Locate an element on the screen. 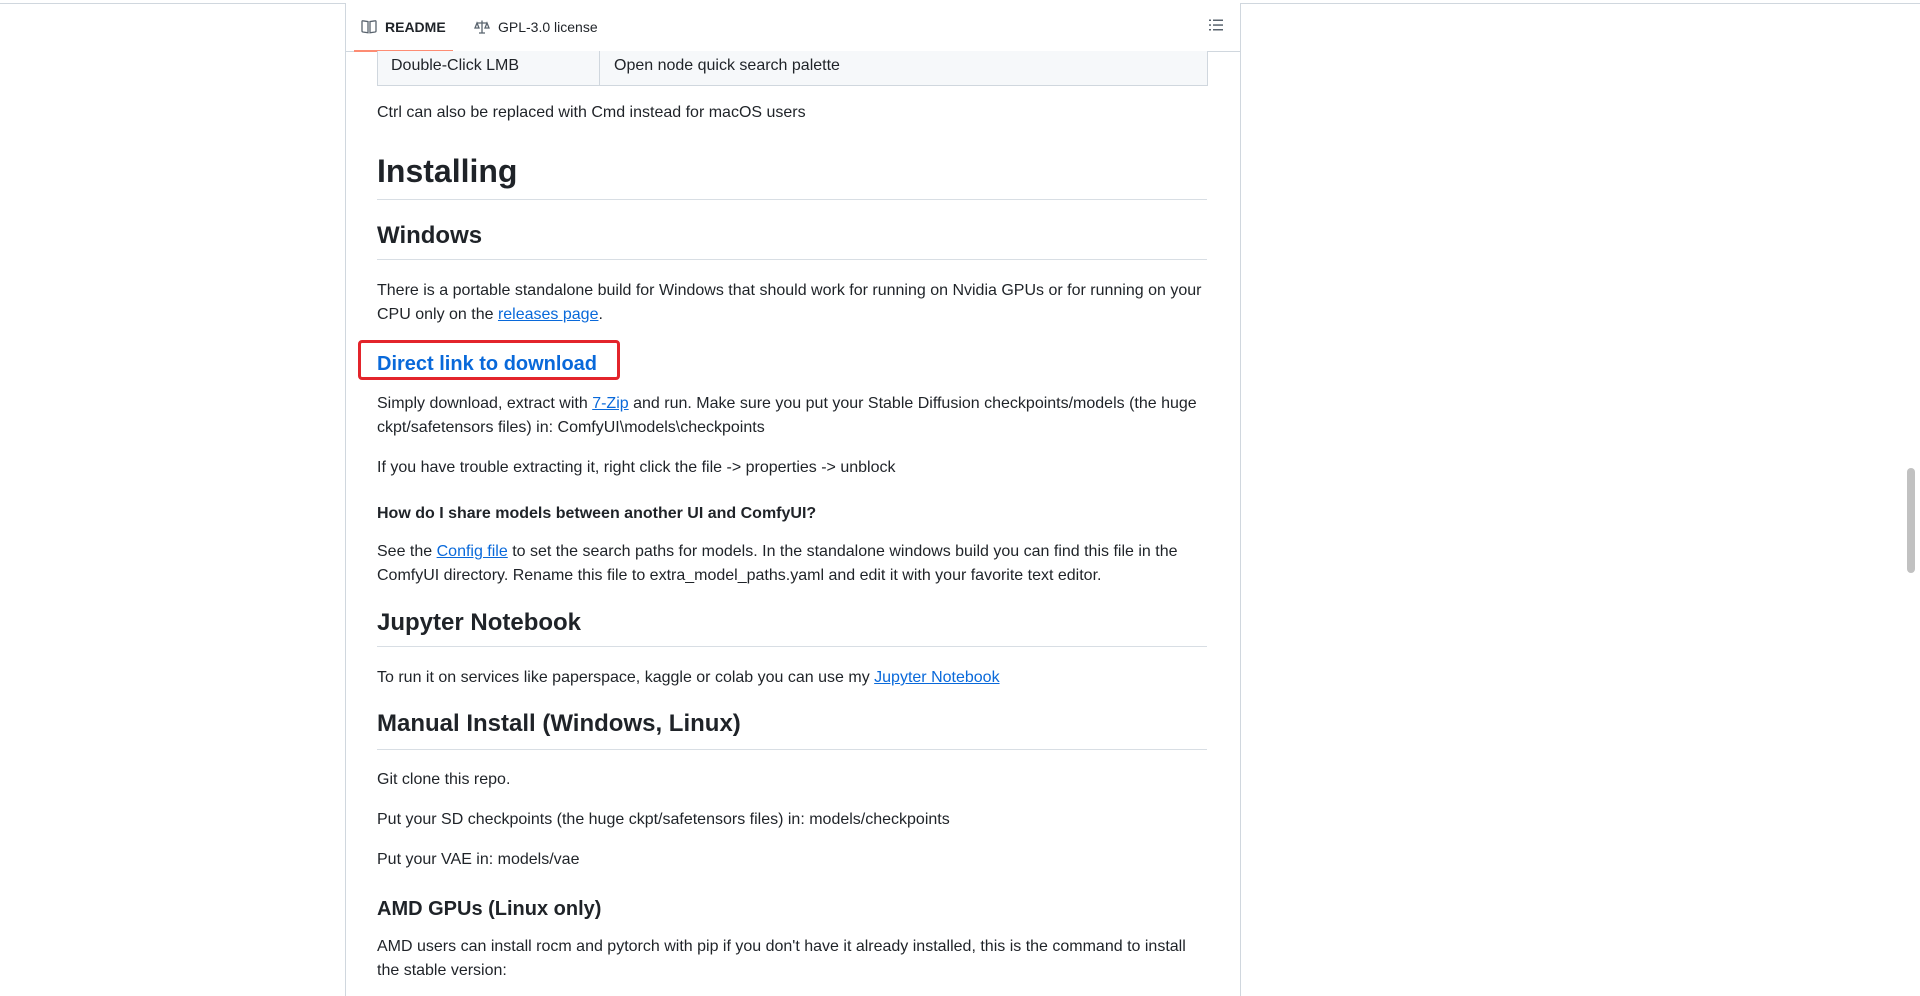 The image size is (1920, 996). heading-jupyter: Jupyter Notebook is located at coordinates (792, 627).